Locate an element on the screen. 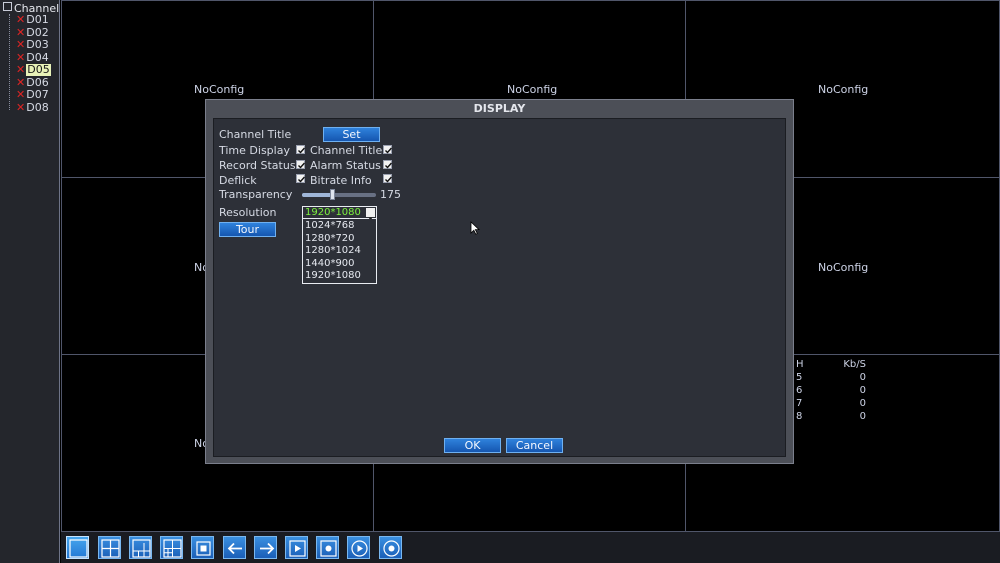  channel-item: ✕ D04 is located at coordinates (32, 57).